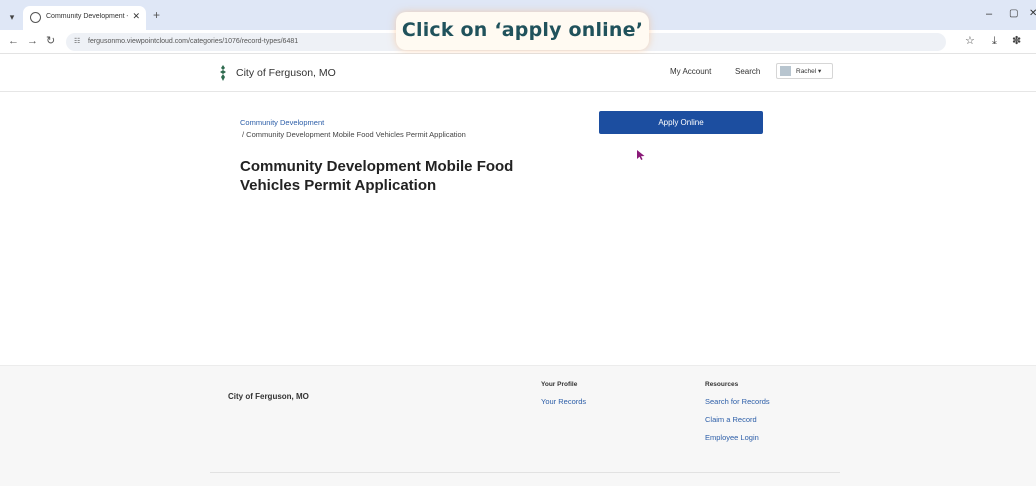 The width and height of the screenshot is (1036, 486). I want to click on browser-tab: Community Development - City ✕, so click(84, 18).